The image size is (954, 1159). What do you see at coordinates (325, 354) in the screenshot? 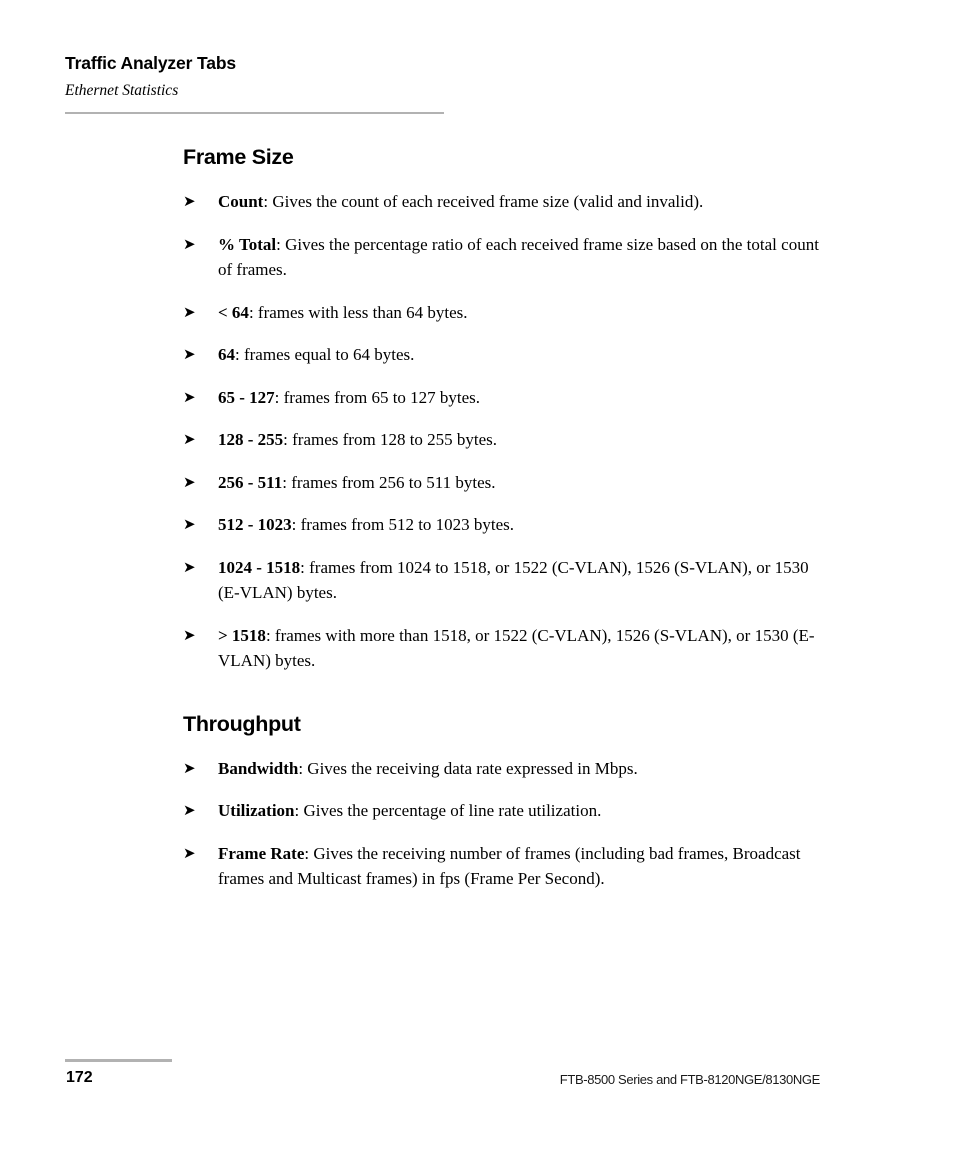
I see `term-description: : frames equal to 64 bytes.` at bounding box center [325, 354].